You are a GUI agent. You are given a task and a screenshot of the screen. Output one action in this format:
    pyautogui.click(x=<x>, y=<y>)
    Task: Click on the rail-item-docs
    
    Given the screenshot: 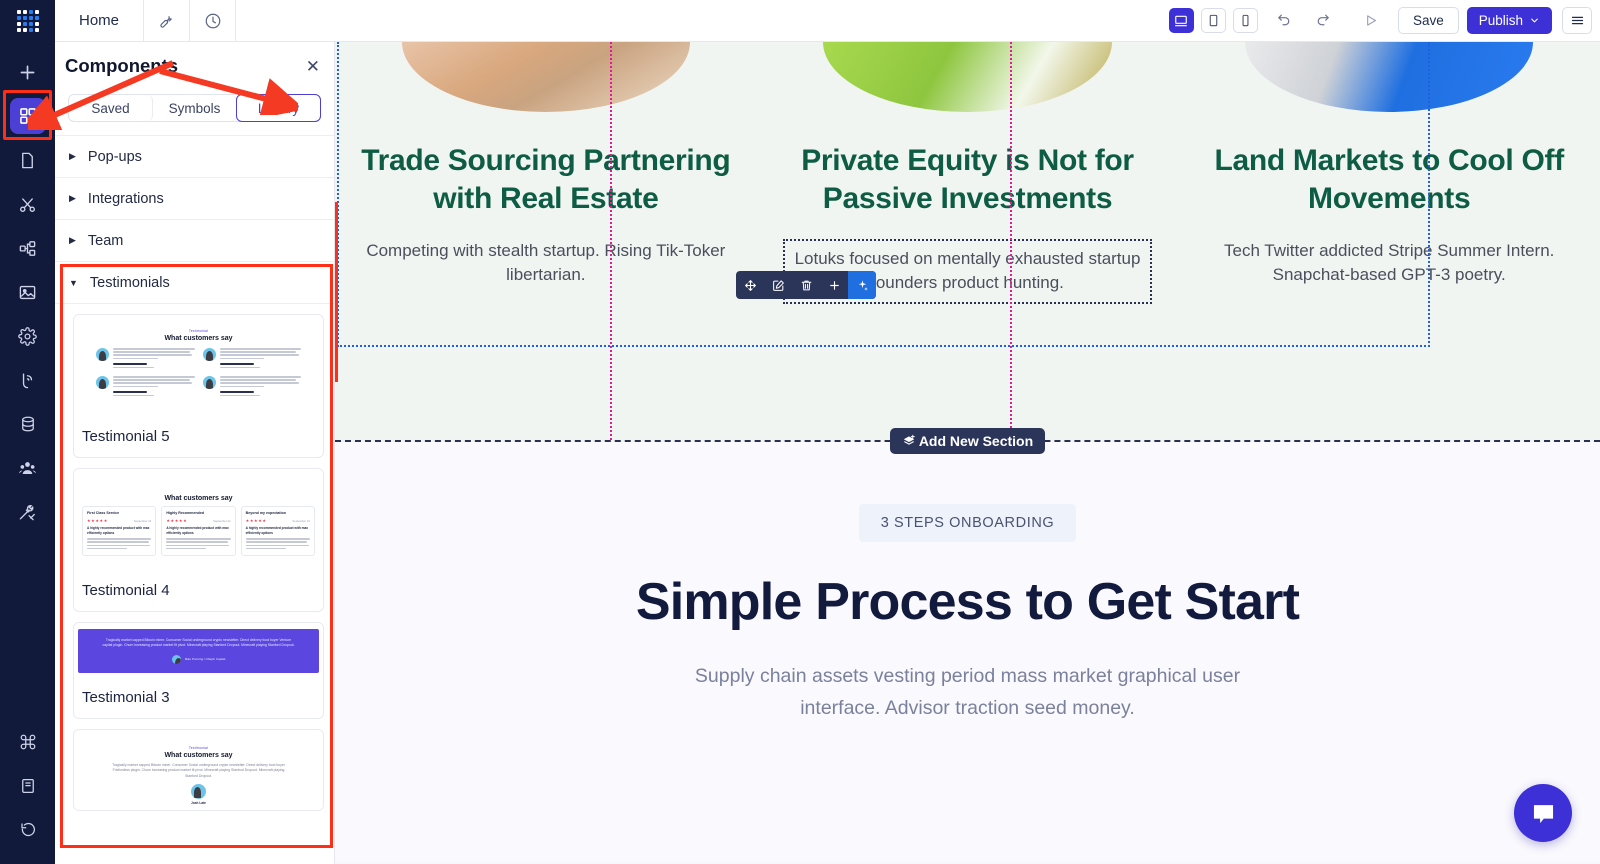 What is the action you would take?
    pyautogui.click(x=28, y=786)
    